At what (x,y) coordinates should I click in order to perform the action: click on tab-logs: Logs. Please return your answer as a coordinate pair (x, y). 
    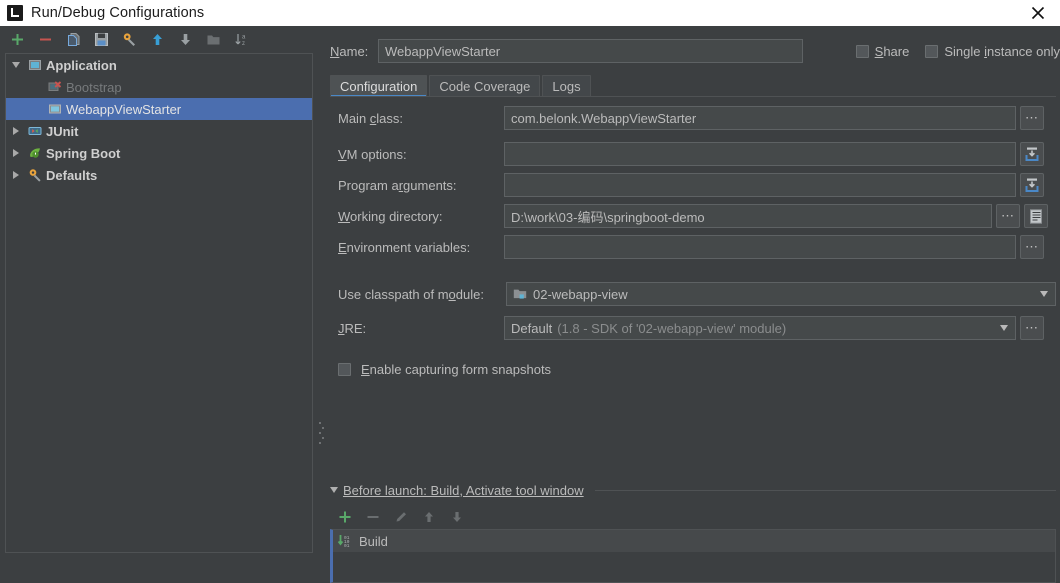
    Looking at the image, I should click on (566, 86).